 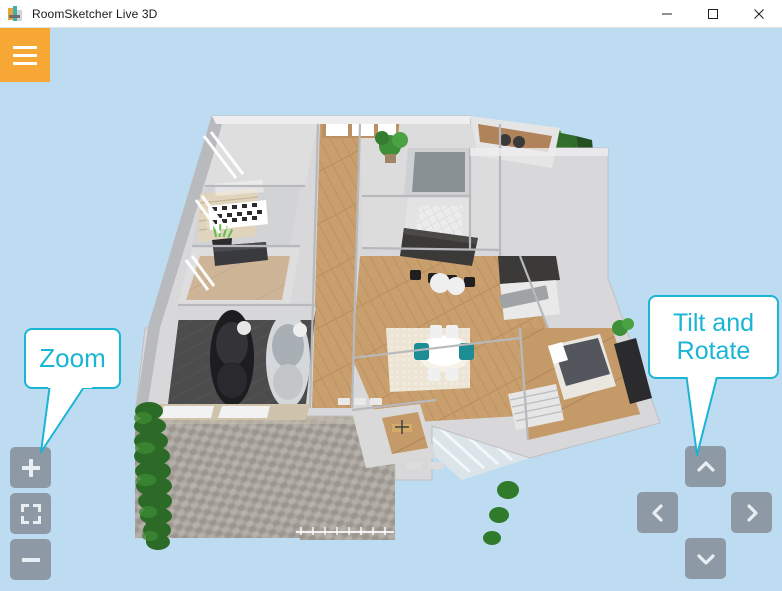 I want to click on maximize-icon, so click(x=713, y=13).